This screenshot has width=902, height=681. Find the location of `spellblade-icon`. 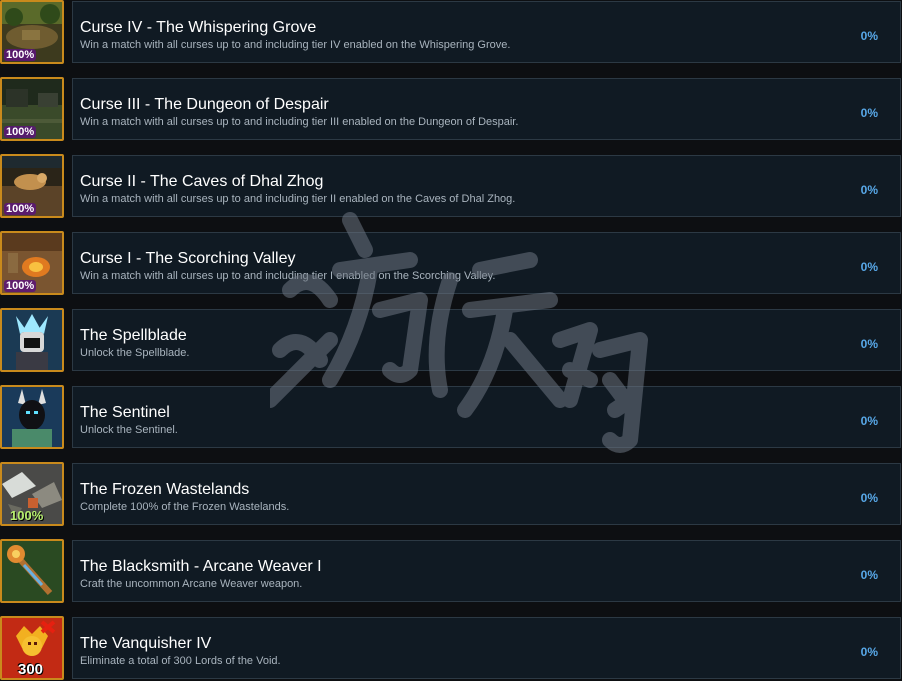

spellblade-icon is located at coordinates (32, 340).